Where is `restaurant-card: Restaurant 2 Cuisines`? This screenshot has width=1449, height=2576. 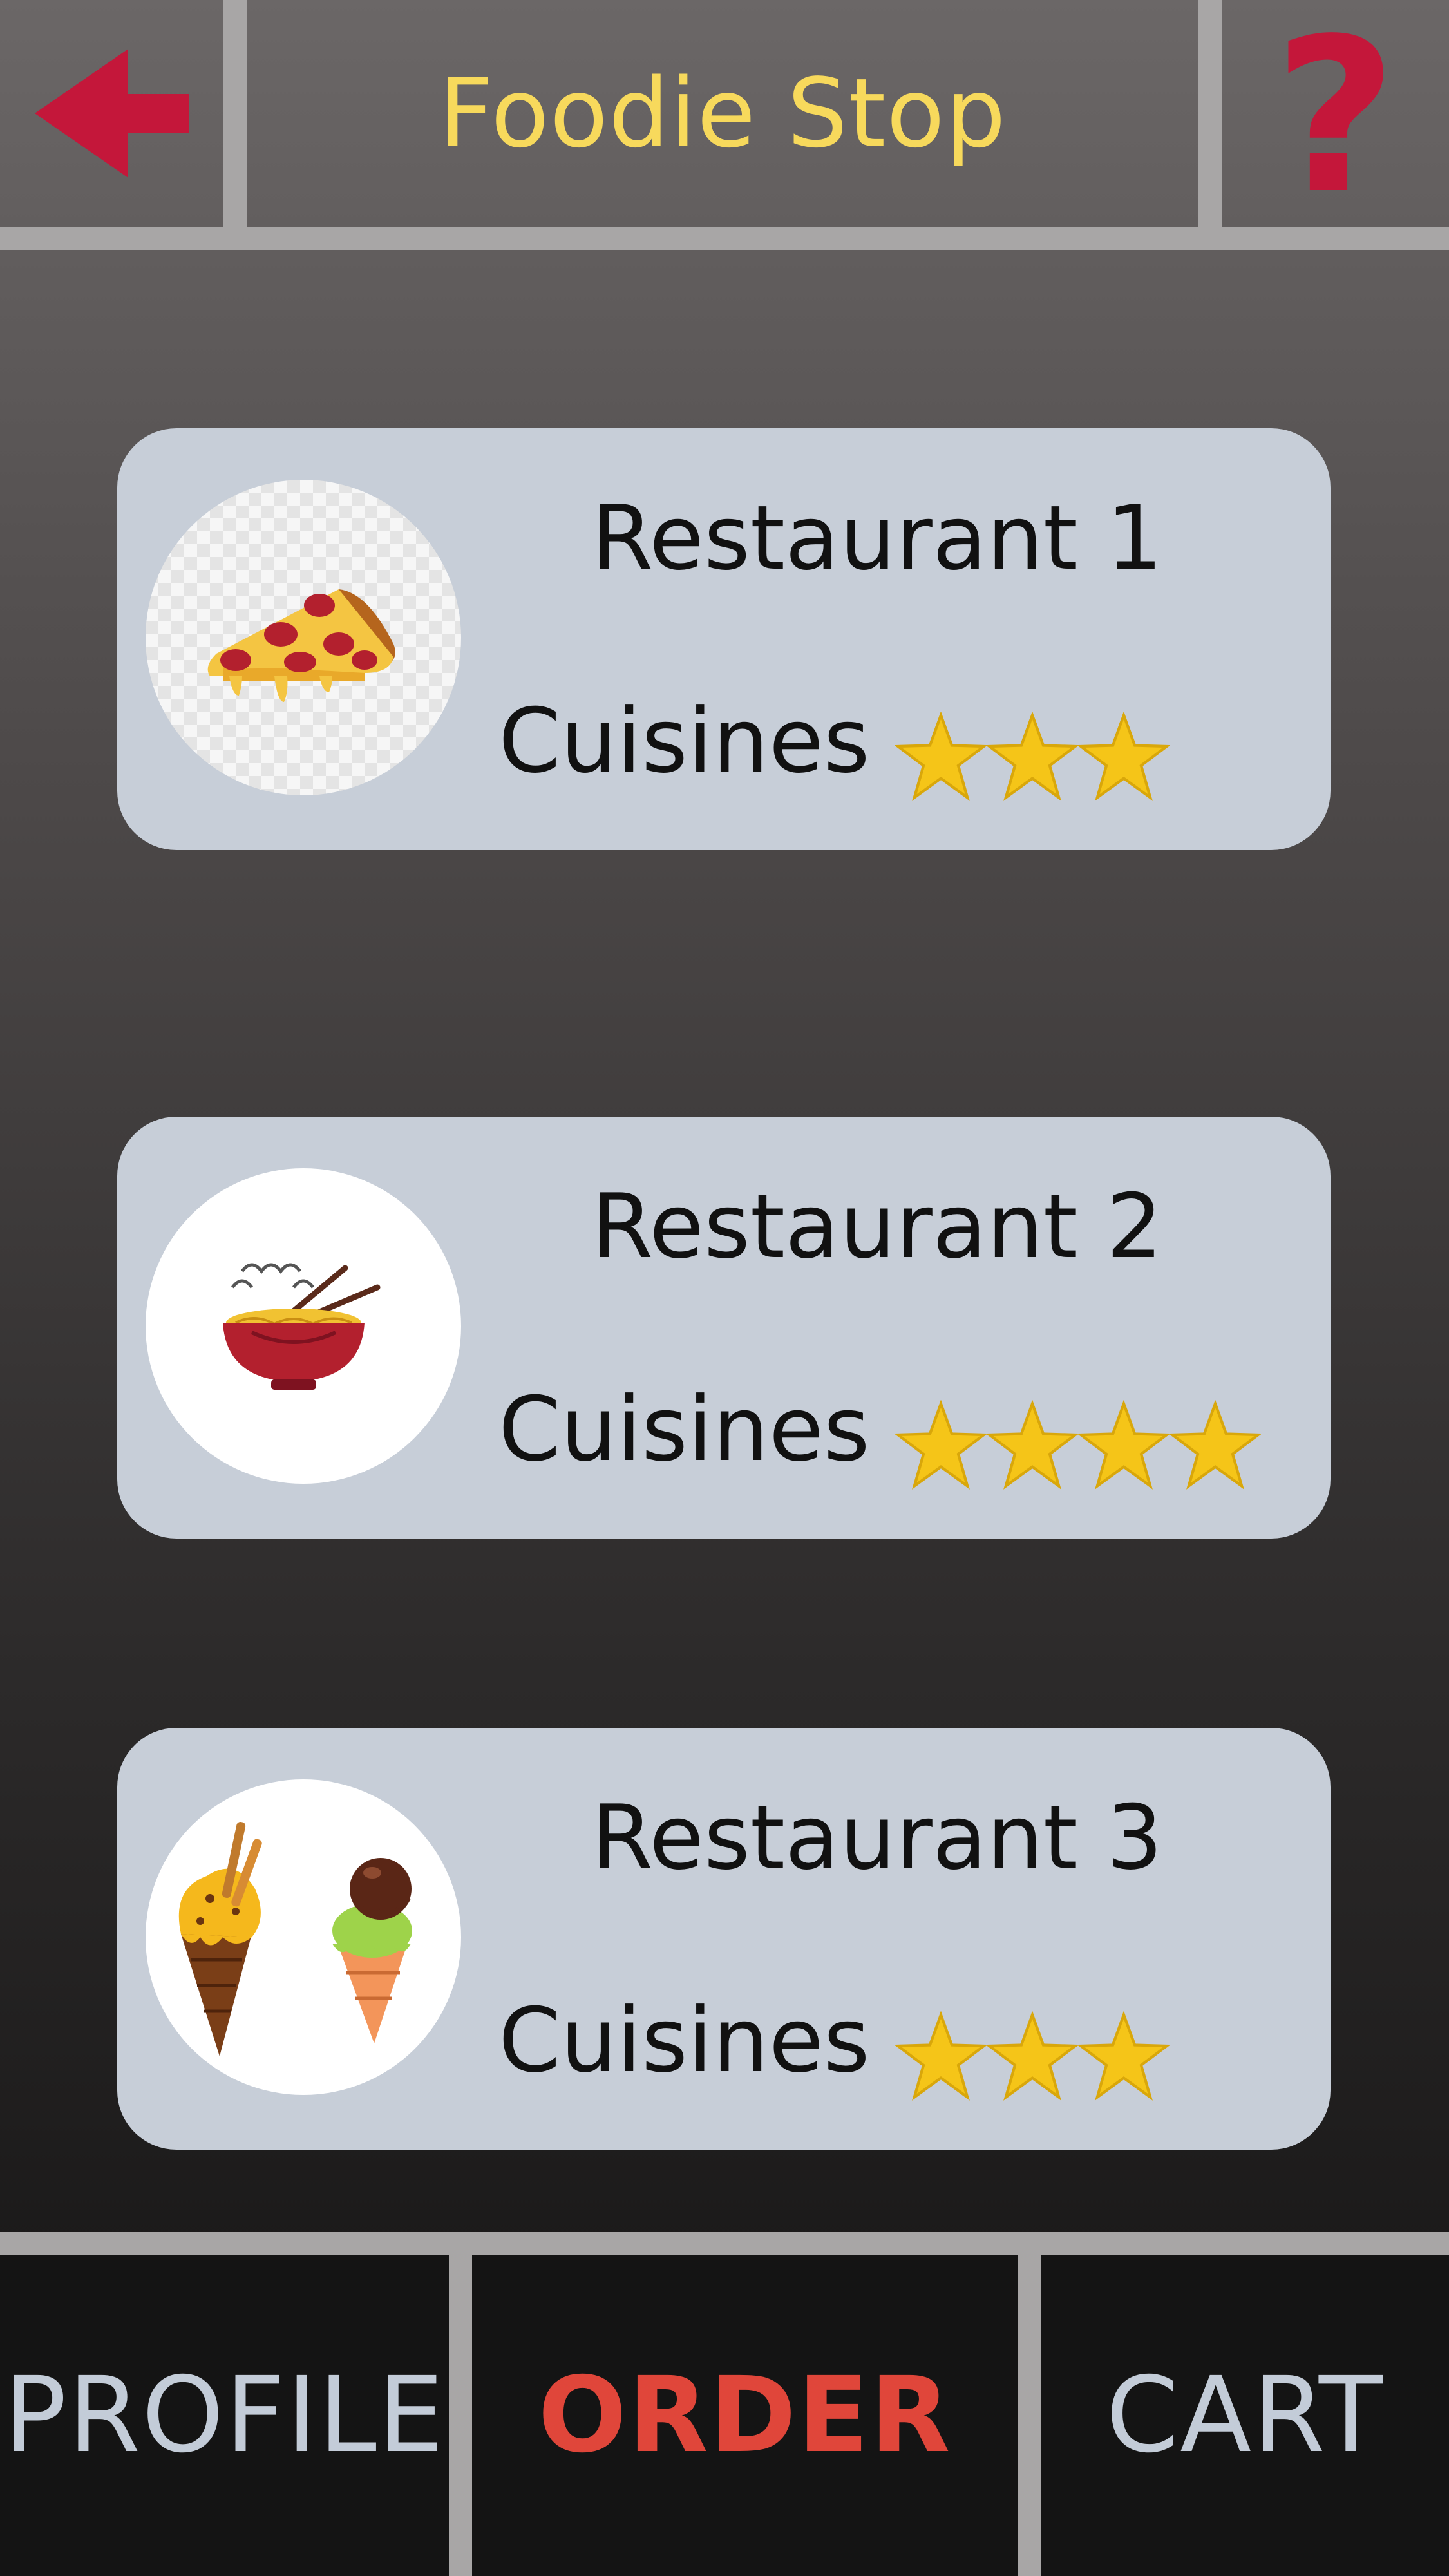 restaurant-card: Restaurant 2 Cuisines is located at coordinates (724, 1328).